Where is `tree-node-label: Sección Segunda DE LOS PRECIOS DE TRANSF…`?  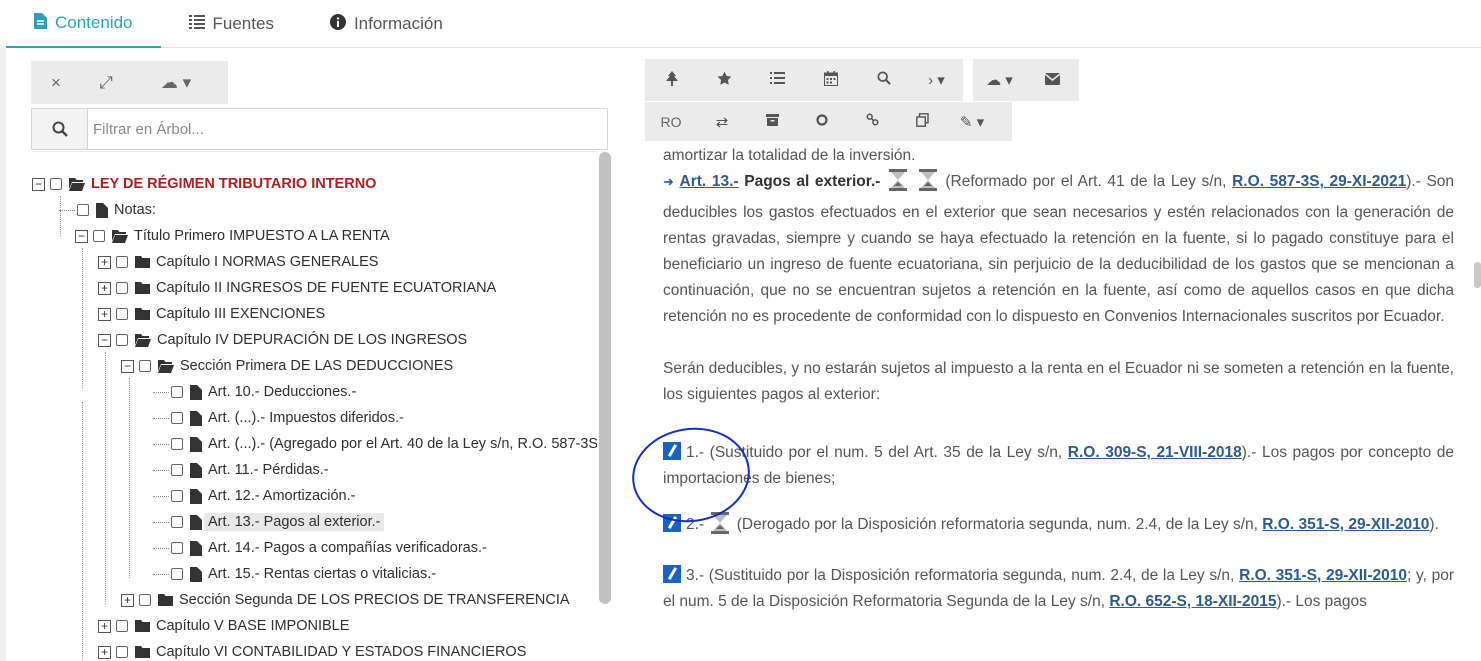 tree-node-label: Sección Segunda DE LOS PRECIOS DE TRANSF… is located at coordinates (374, 600).